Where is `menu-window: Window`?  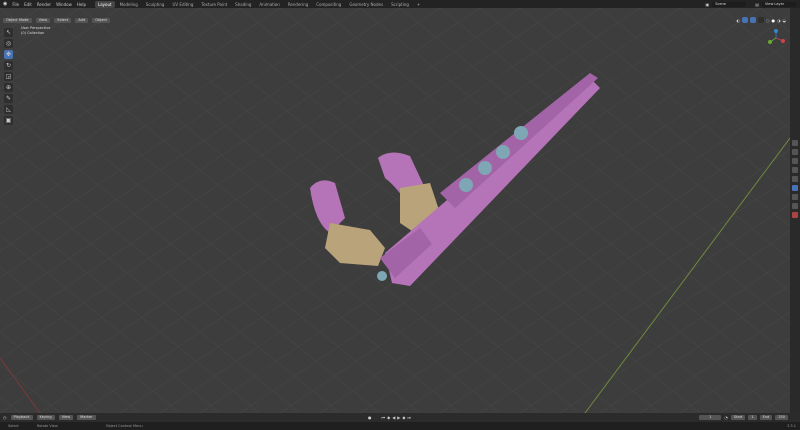
menu-window: Window is located at coordinates (64, 4).